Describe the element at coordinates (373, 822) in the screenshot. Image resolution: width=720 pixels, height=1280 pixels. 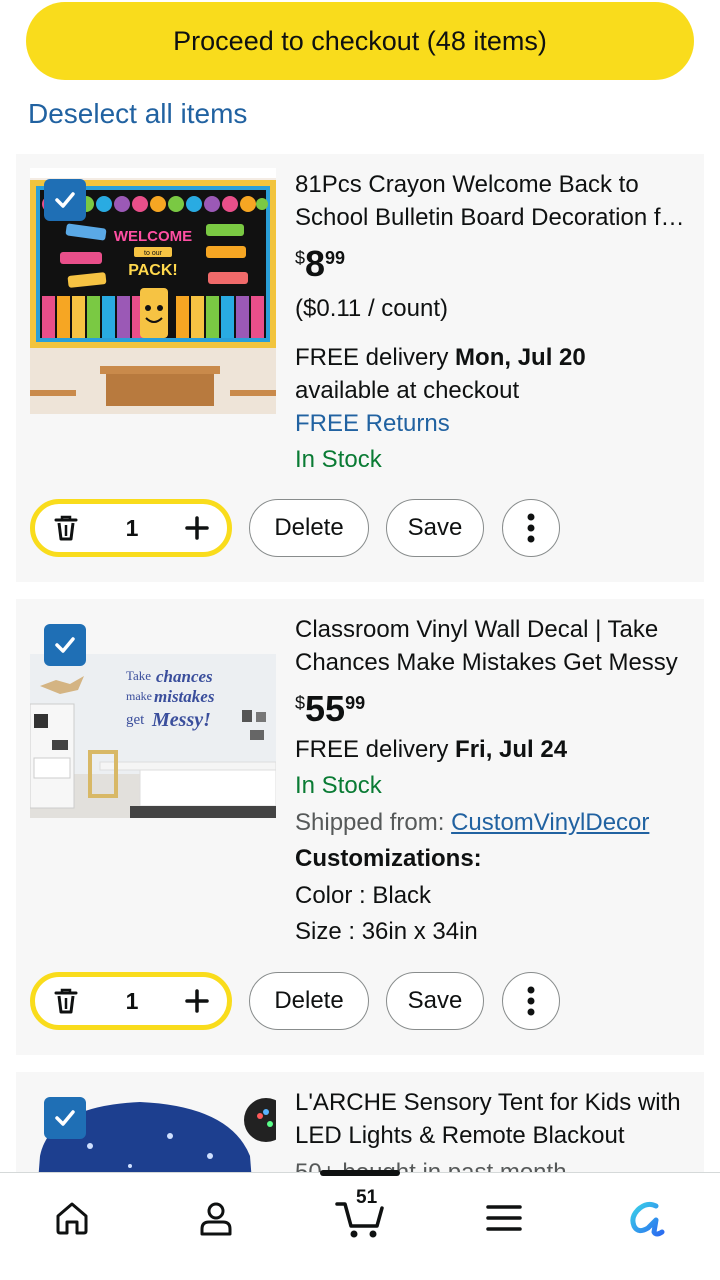
I see `shipped-from-label: Shipped from:` at that location.